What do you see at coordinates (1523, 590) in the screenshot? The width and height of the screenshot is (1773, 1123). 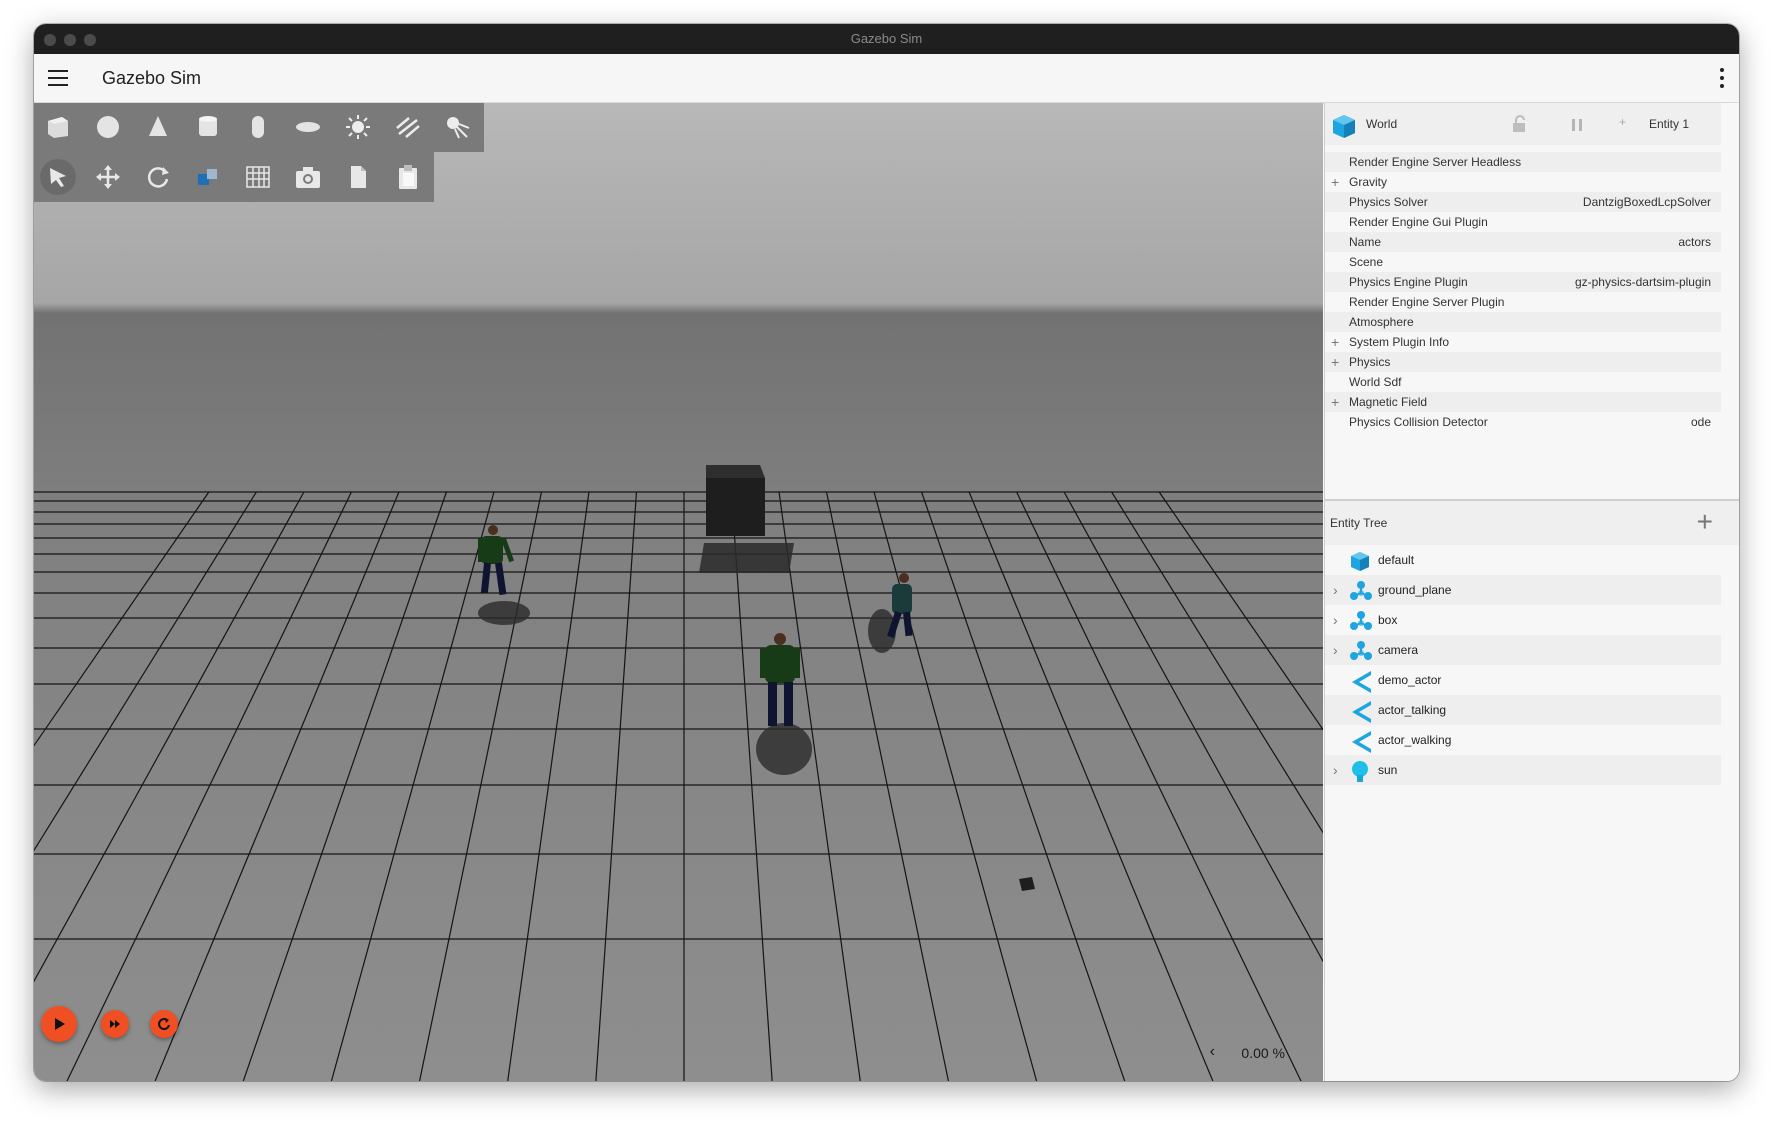 I see `entity-tree-node: › ground_plane` at bounding box center [1523, 590].